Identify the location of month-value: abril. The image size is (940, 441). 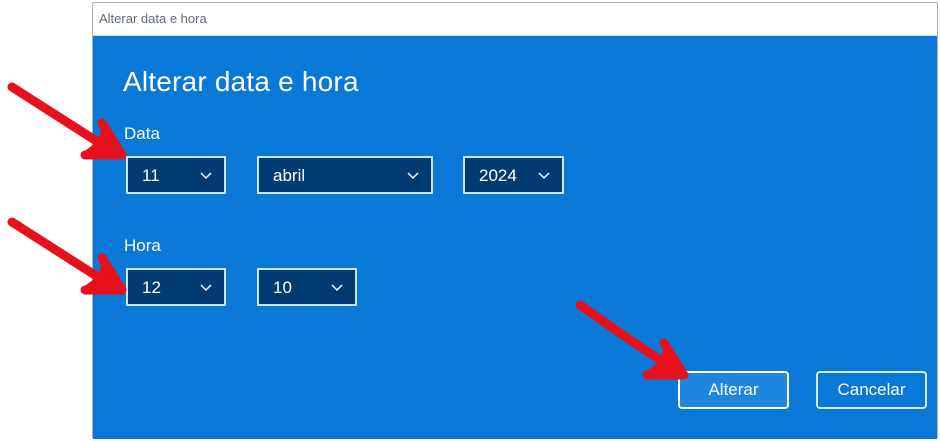
(289, 175).